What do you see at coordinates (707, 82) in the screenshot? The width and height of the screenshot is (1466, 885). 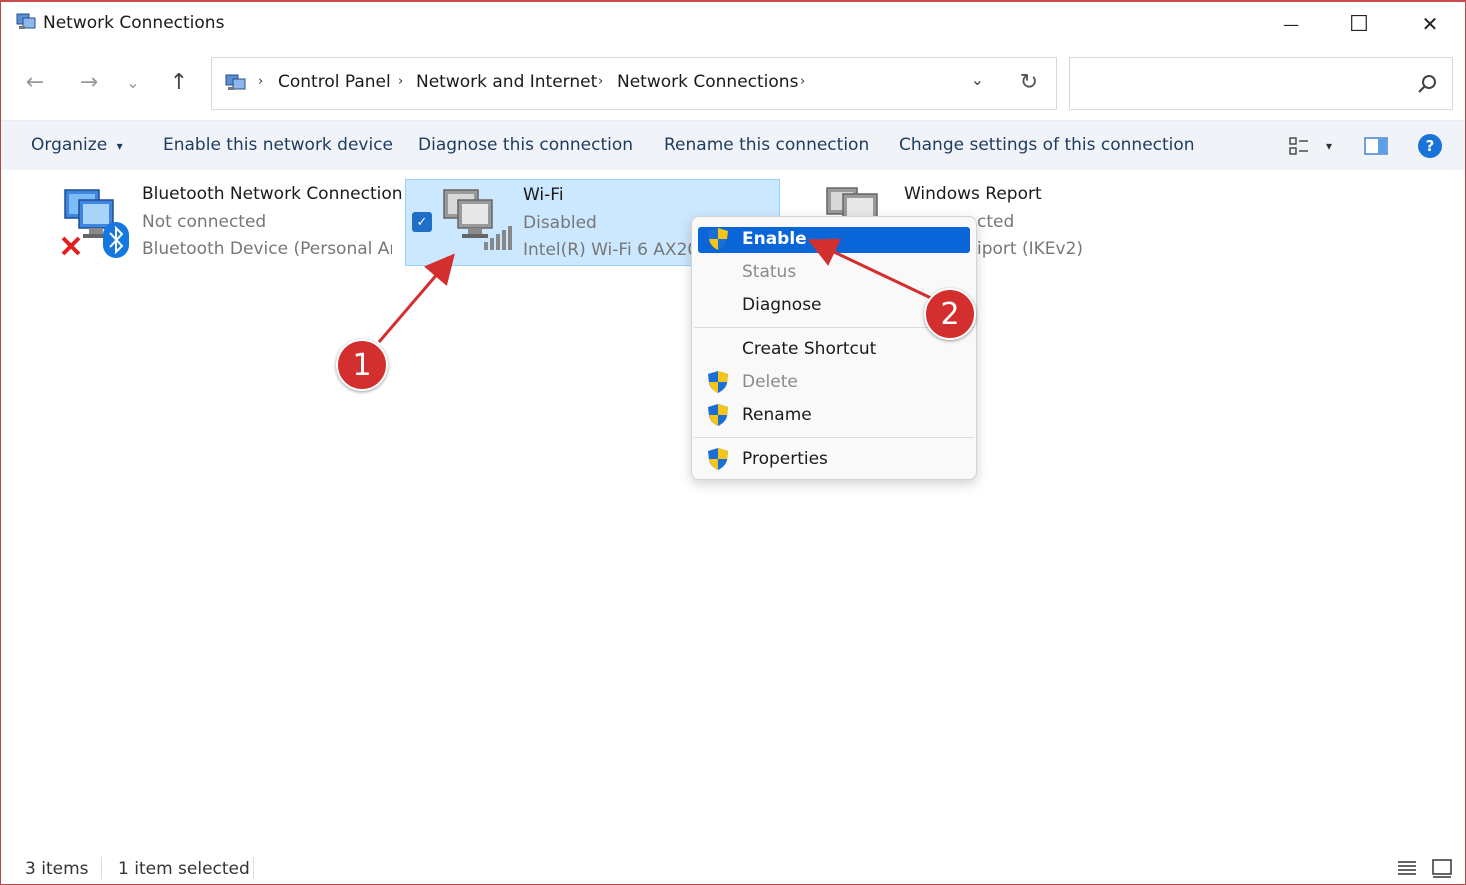 I see `breadcrumb-network-connections: Network Connections` at bounding box center [707, 82].